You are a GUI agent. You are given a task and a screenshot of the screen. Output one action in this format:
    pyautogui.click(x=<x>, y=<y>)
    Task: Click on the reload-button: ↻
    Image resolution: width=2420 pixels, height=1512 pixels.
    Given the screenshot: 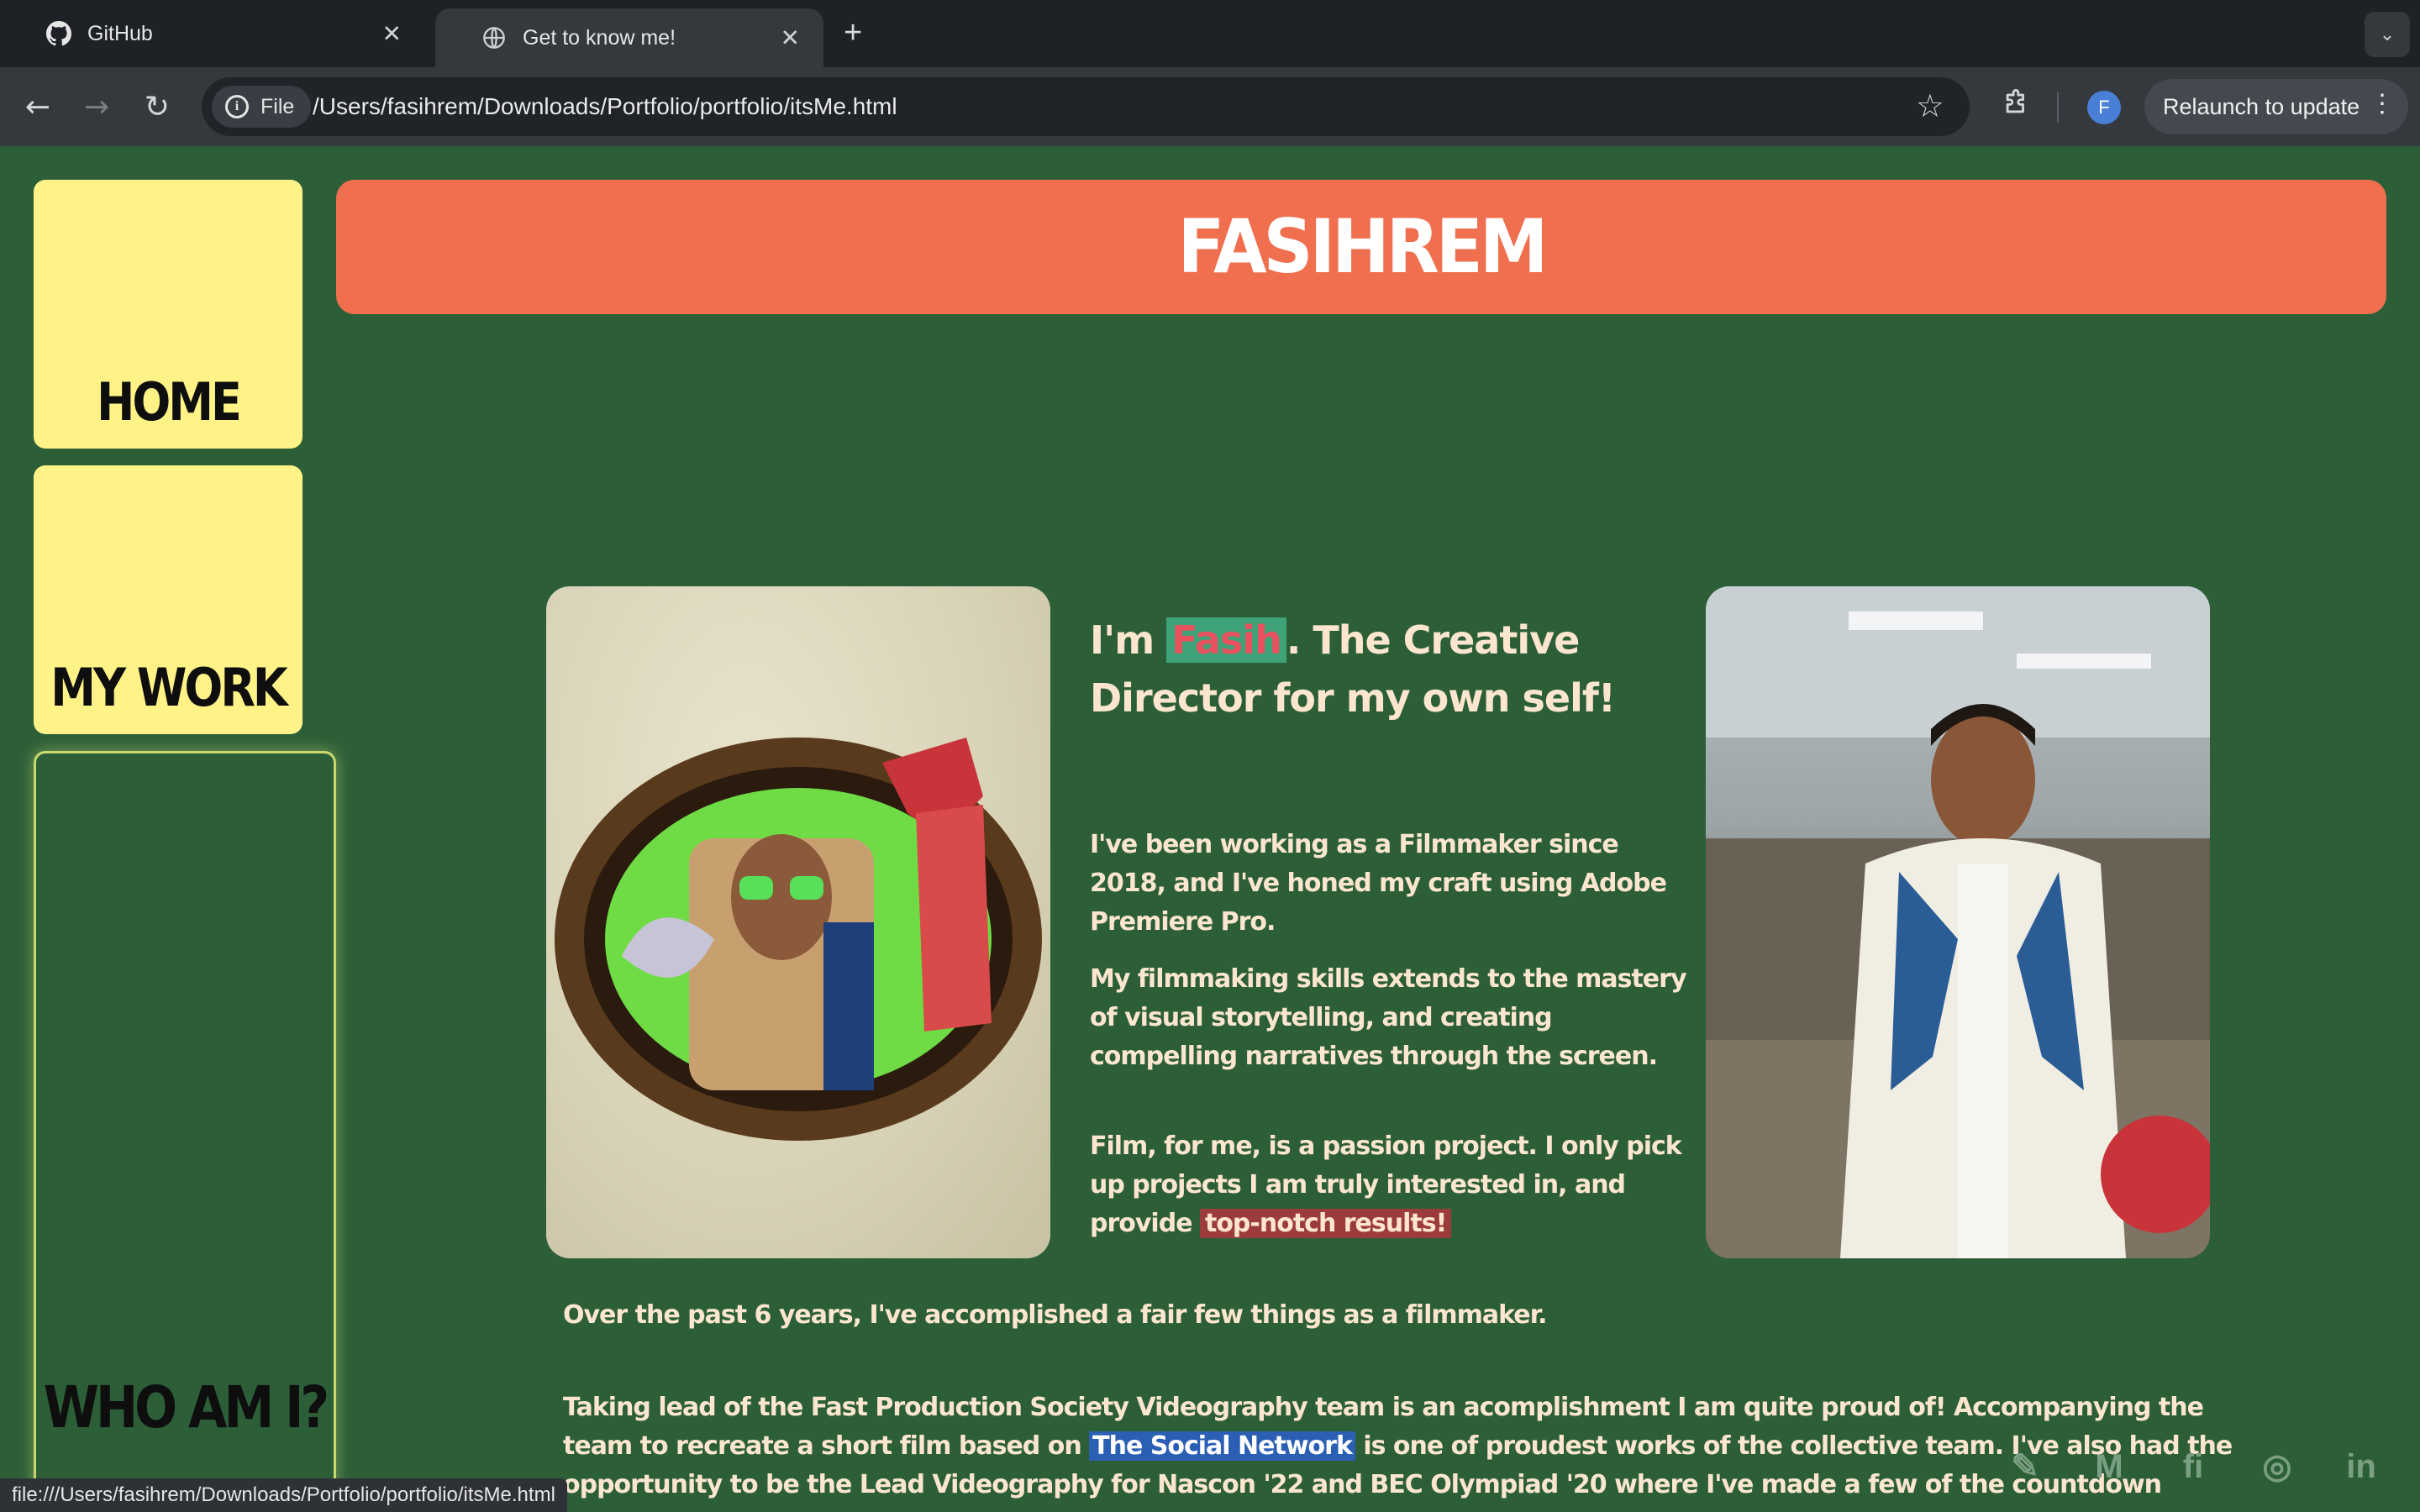 What is the action you would take?
    pyautogui.click(x=157, y=107)
    